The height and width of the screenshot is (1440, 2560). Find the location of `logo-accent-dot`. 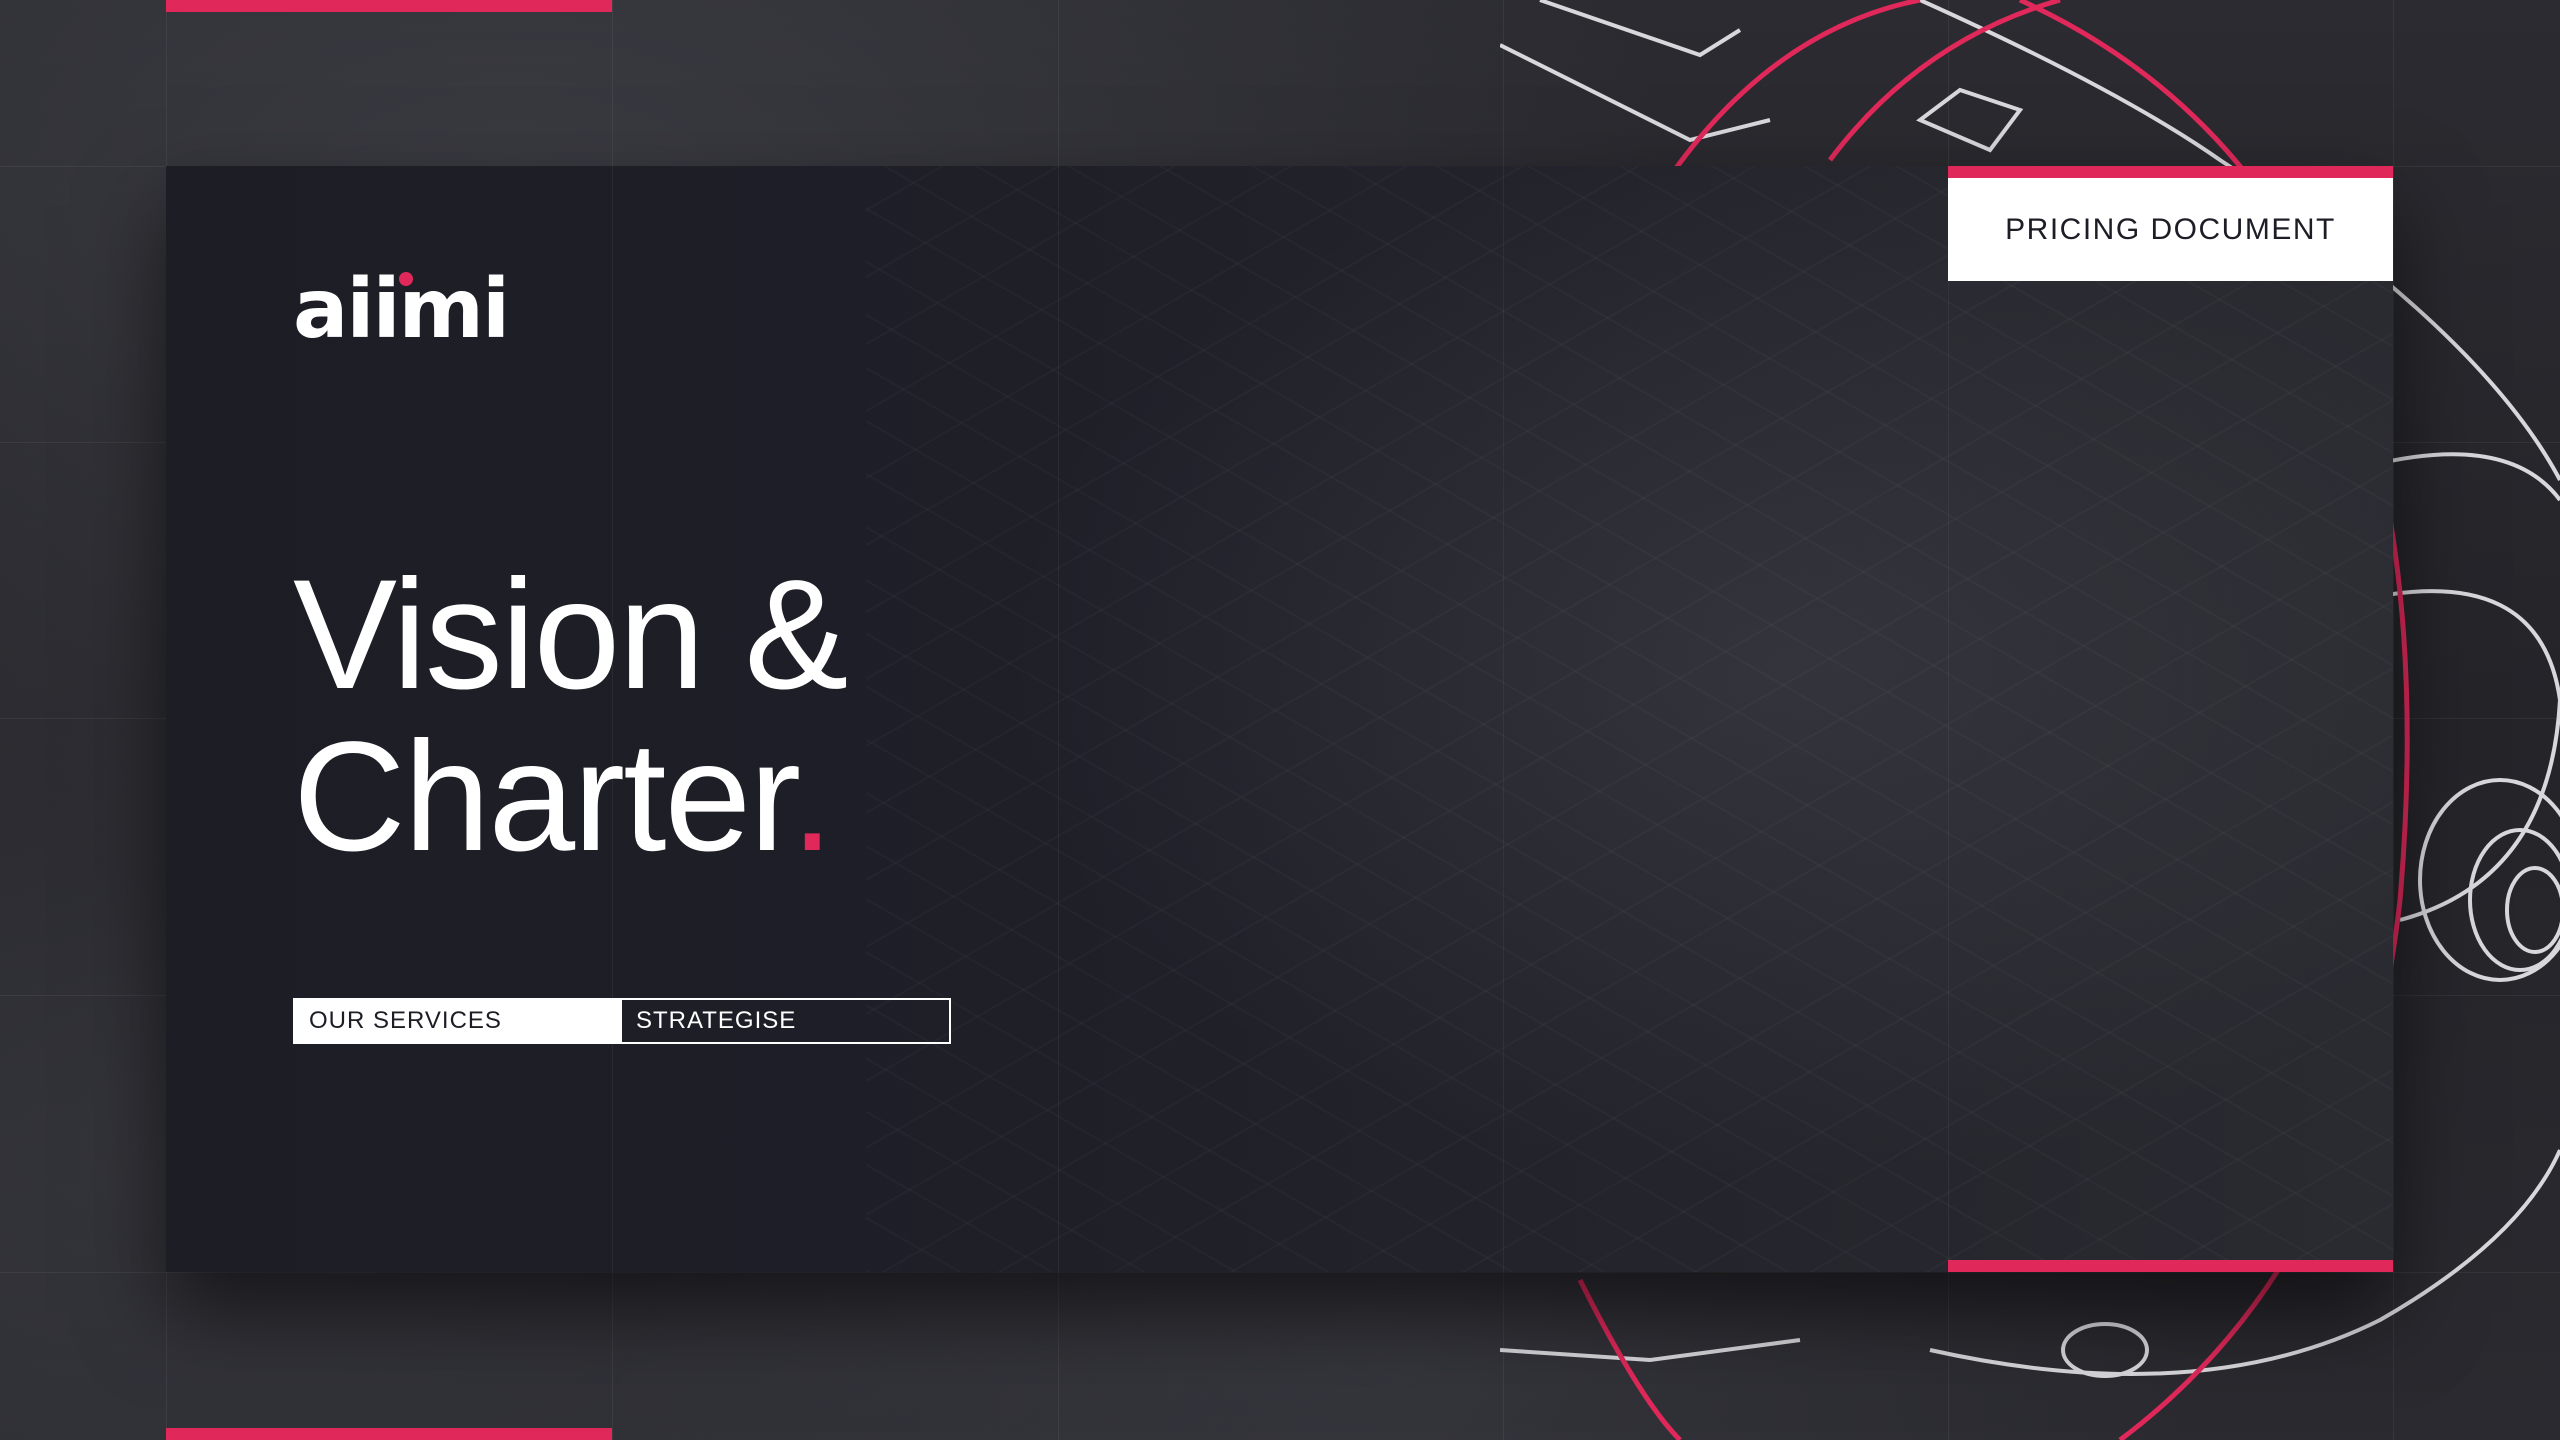

logo-accent-dot is located at coordinates (406, 279).